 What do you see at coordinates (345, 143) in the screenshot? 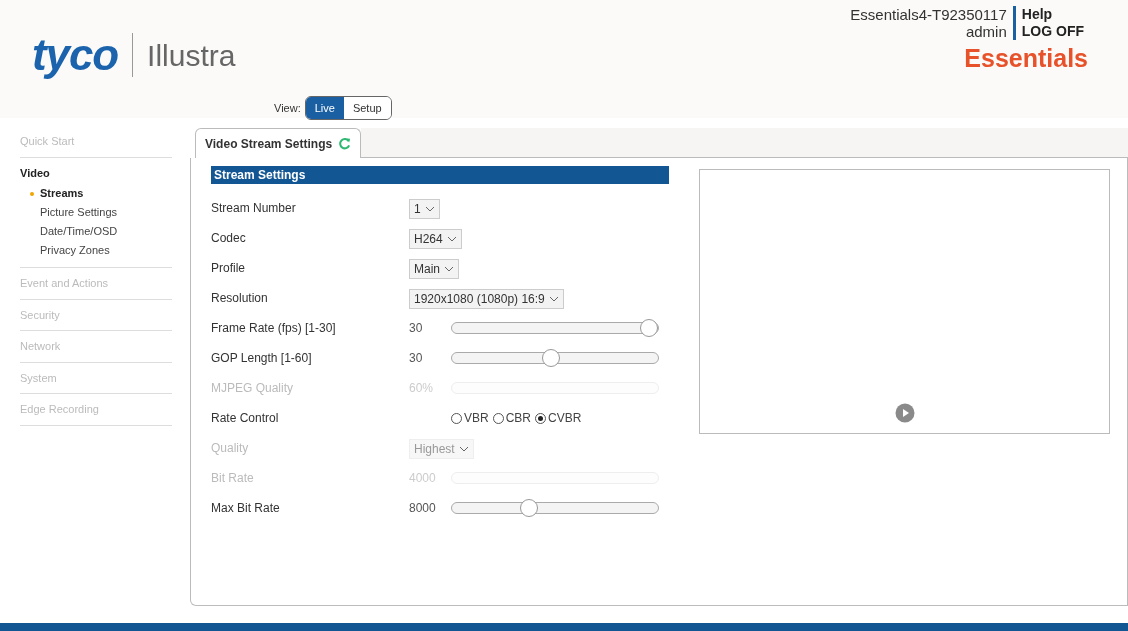
I see `refresh-icon` at bounding box center [345, 143].